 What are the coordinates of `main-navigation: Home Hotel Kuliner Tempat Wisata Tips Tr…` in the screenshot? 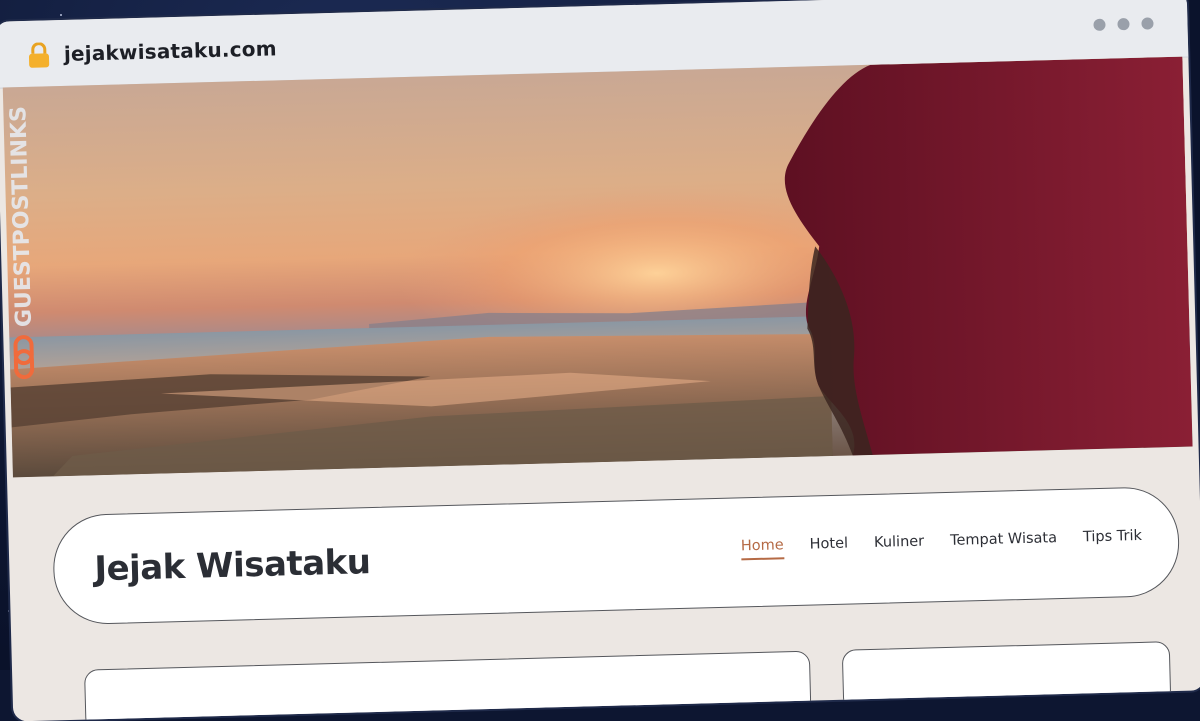 It's located at (942, 544).